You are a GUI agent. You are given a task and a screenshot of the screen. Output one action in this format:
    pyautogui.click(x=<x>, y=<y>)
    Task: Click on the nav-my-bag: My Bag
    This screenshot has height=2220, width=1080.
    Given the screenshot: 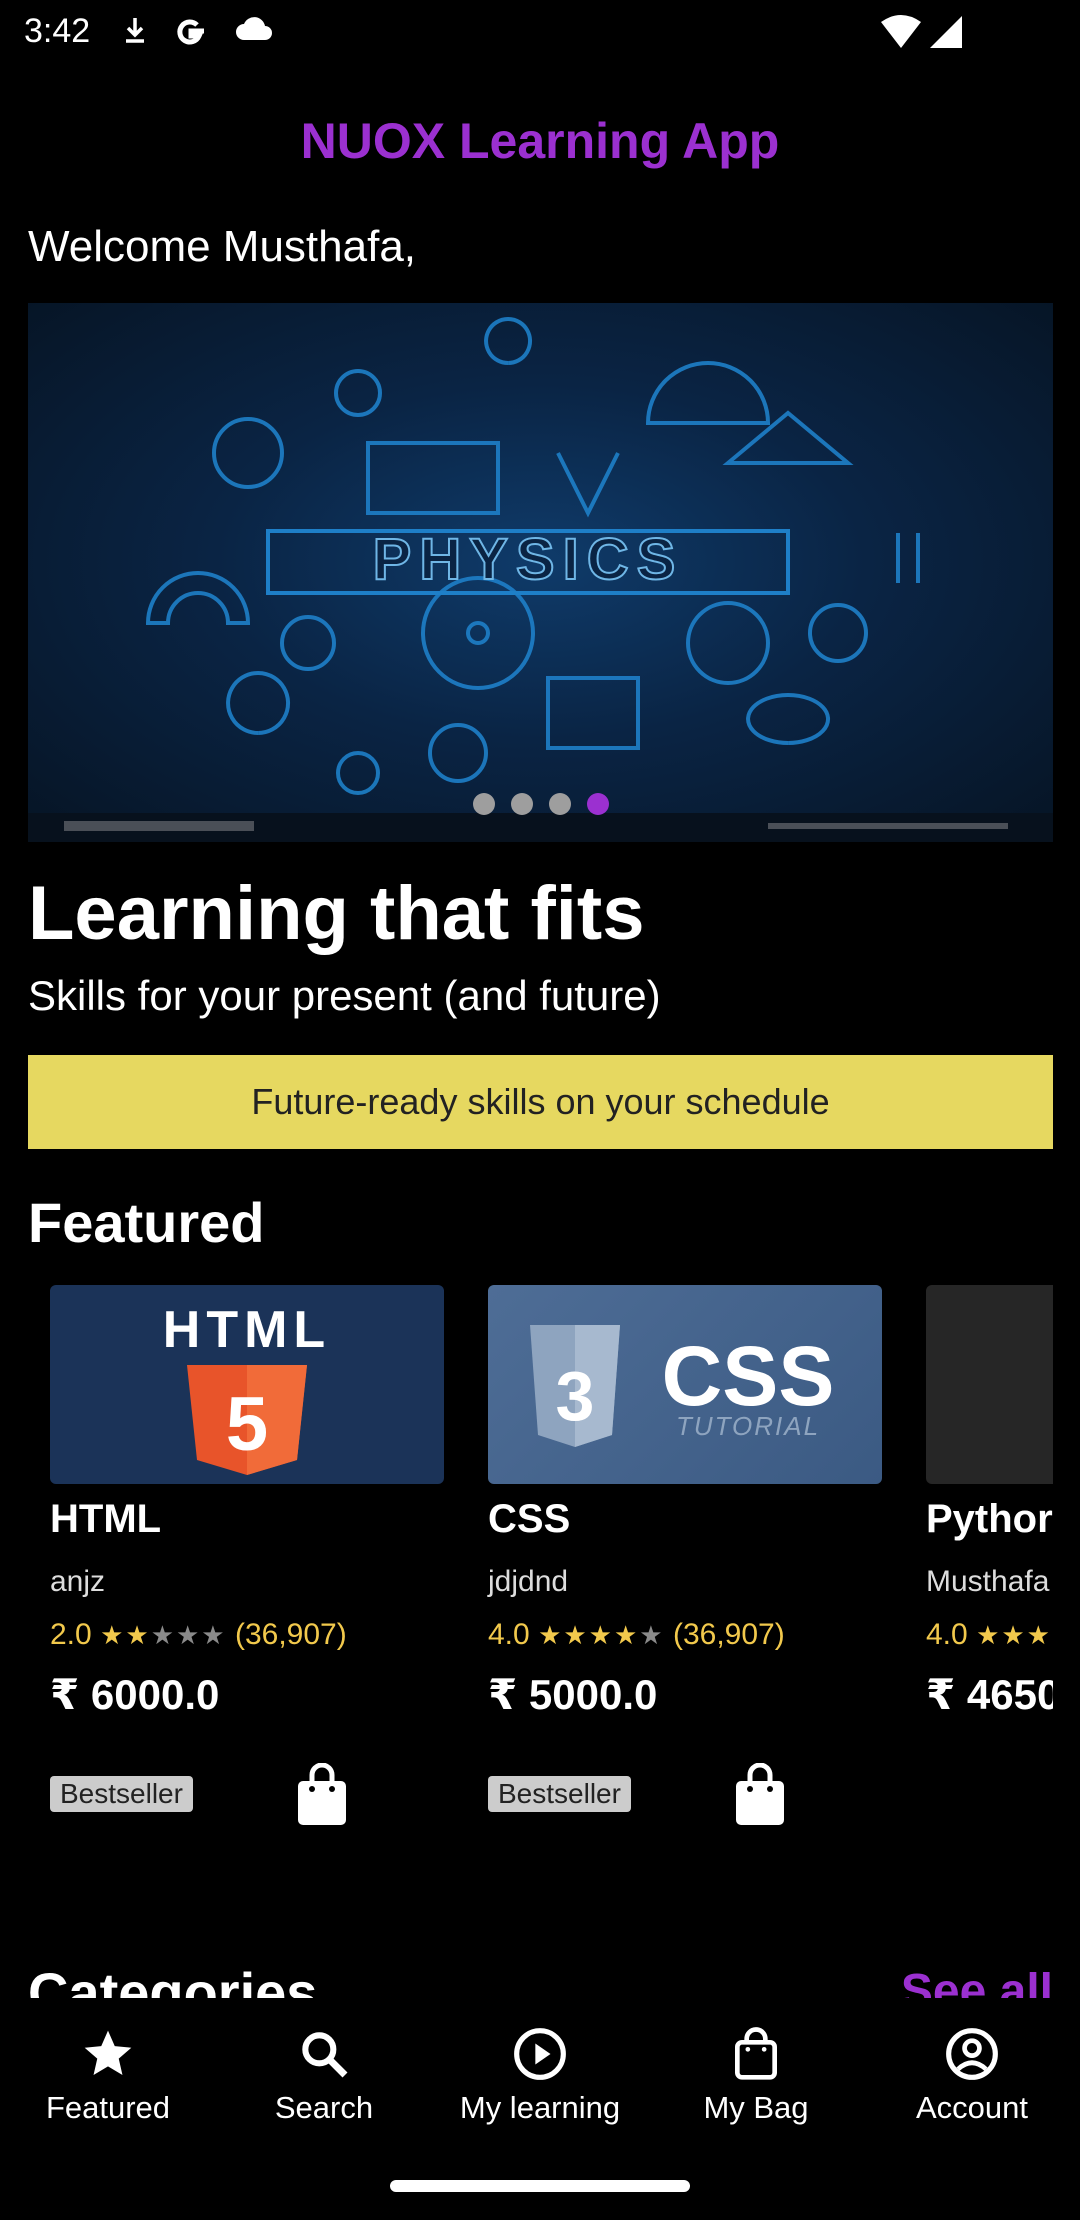 What is the action you would take?
    pyautogui.click(x=756, y=2076)
    